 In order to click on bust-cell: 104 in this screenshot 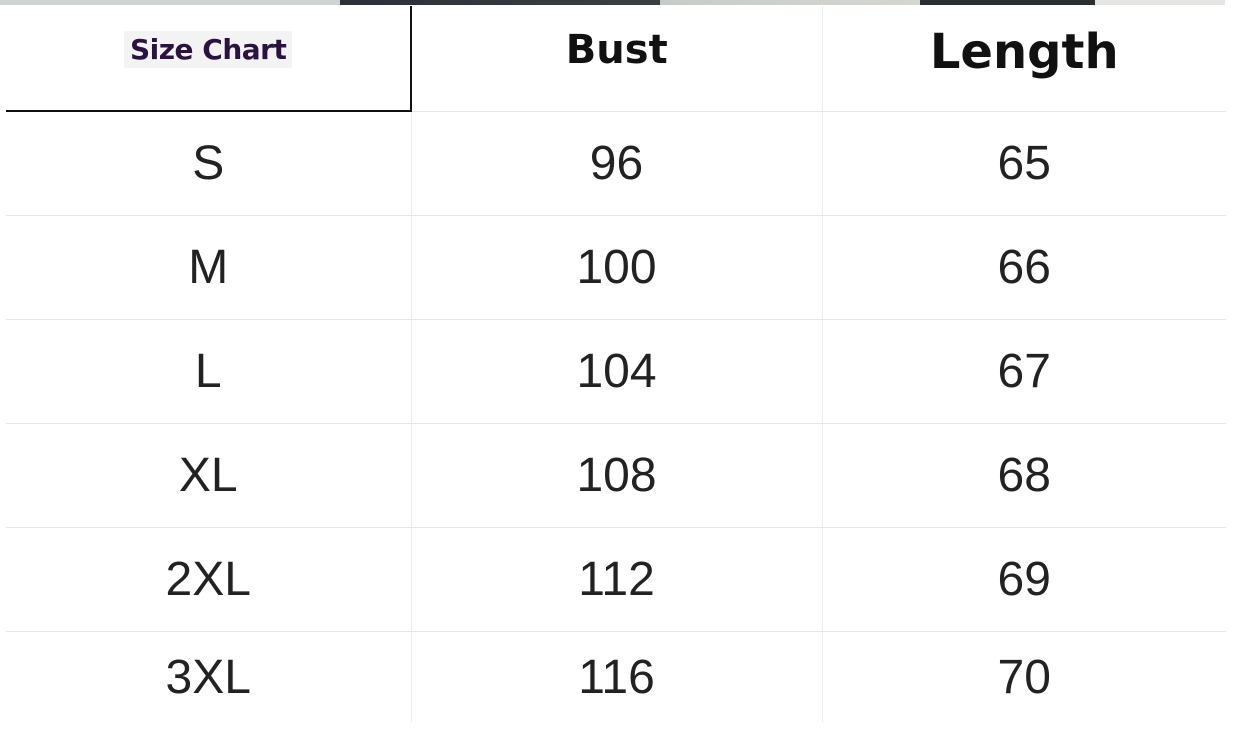, I will do `click(617, 371)`.